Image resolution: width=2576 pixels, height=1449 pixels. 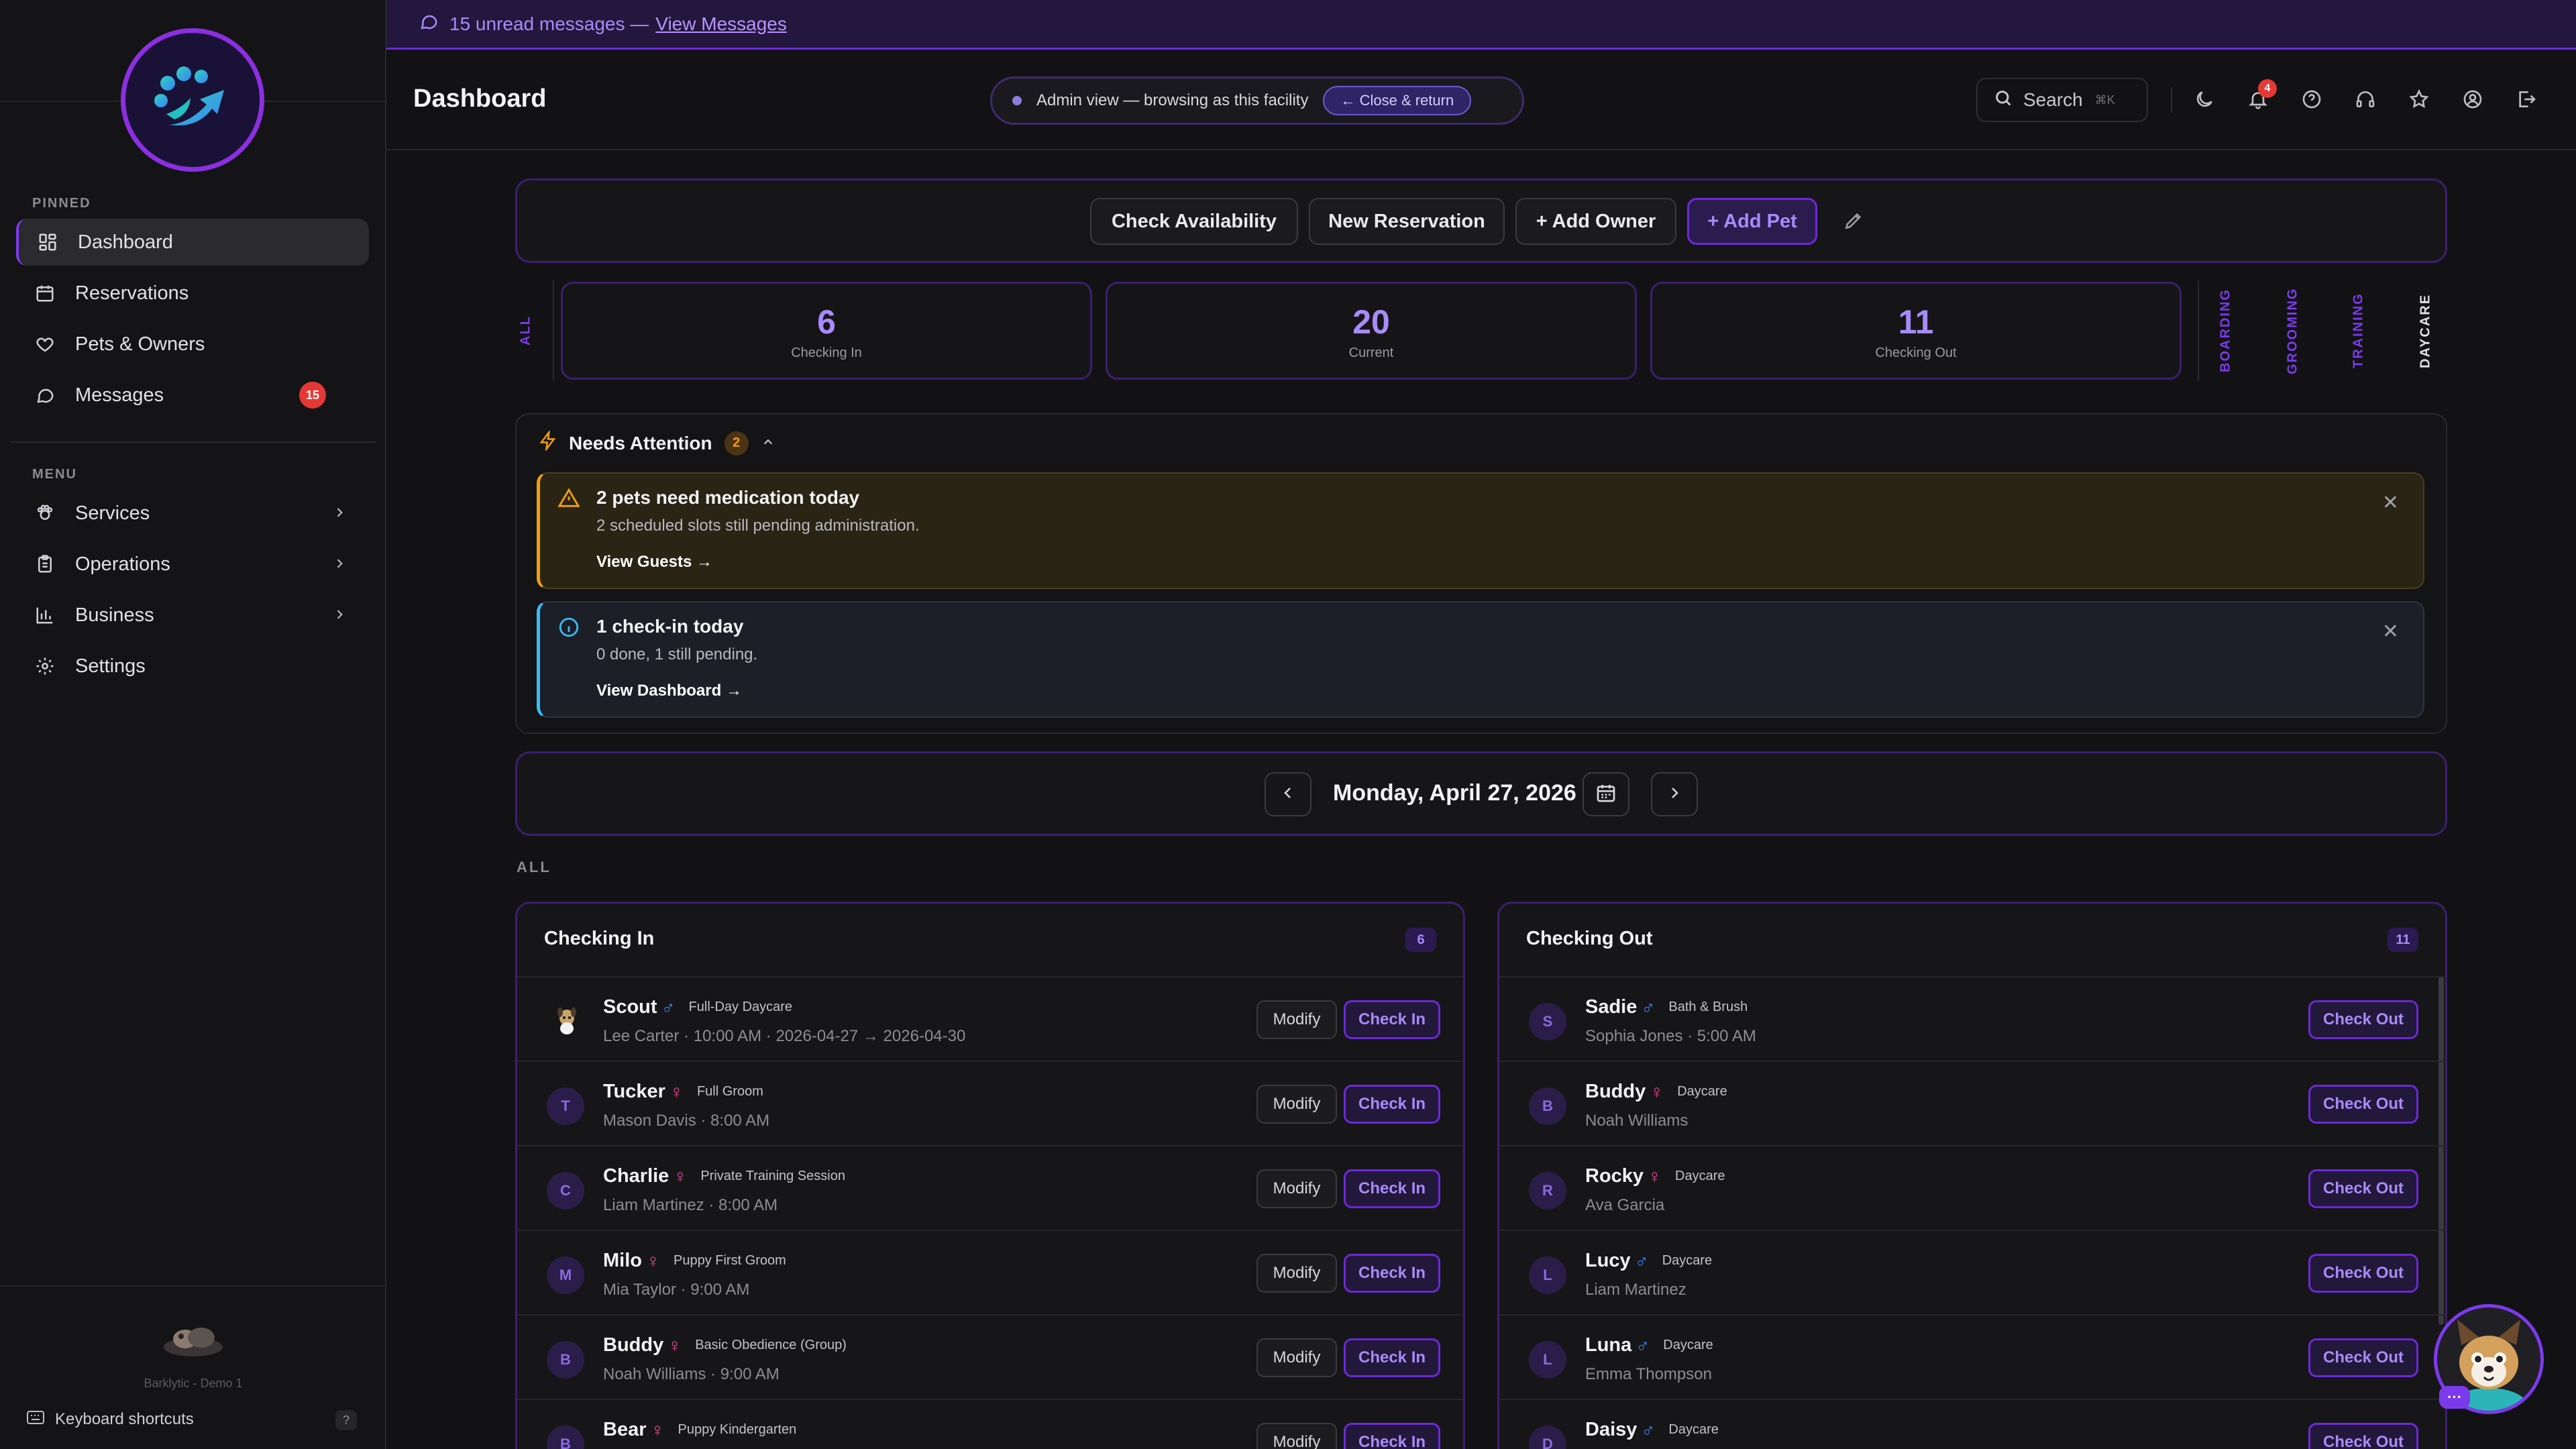 I want to click on add-owner-button: + Add Owner, so click(x=1595, y=221).